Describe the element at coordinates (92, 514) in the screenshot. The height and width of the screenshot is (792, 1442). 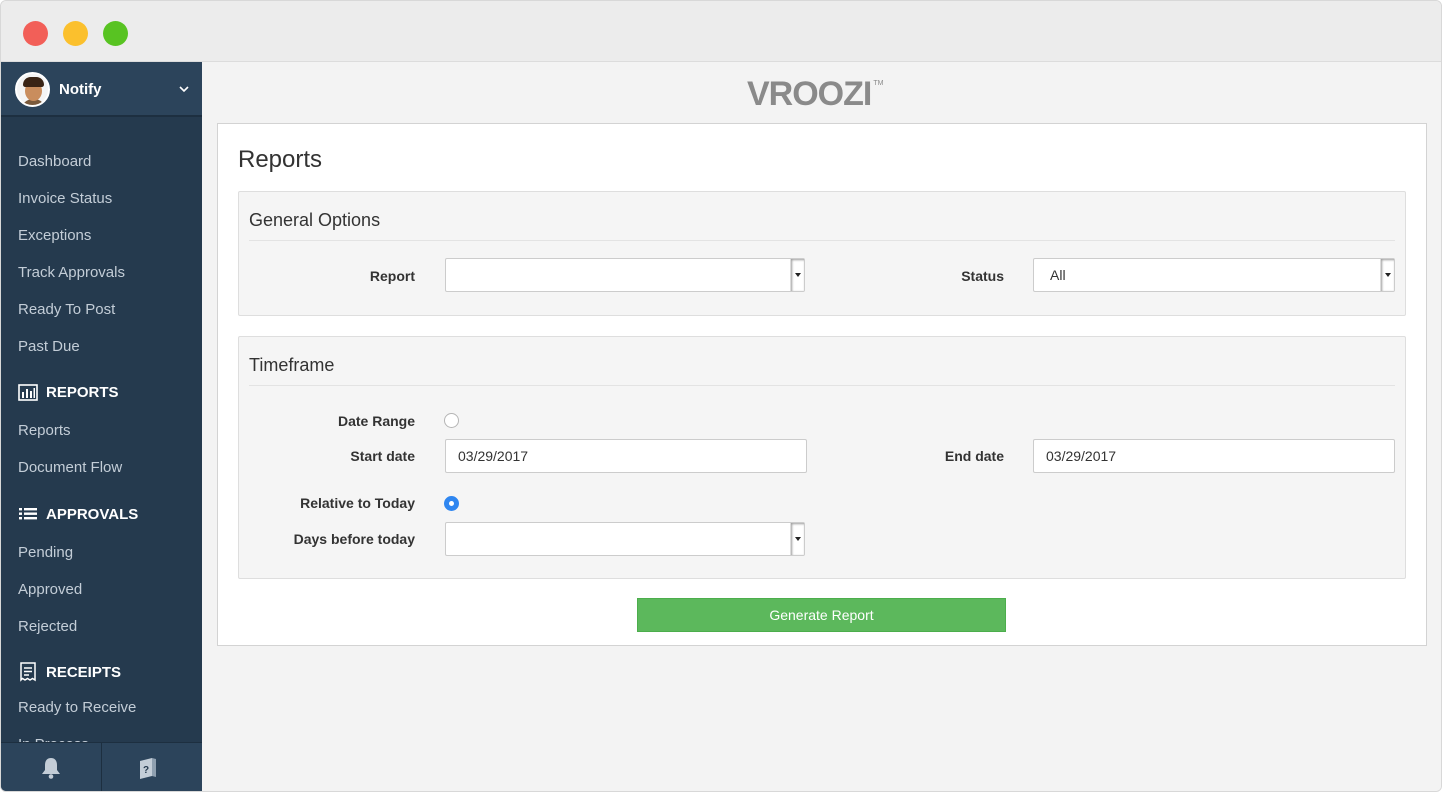
I see `sidebar-heading-label: APPROVALS` at that location.